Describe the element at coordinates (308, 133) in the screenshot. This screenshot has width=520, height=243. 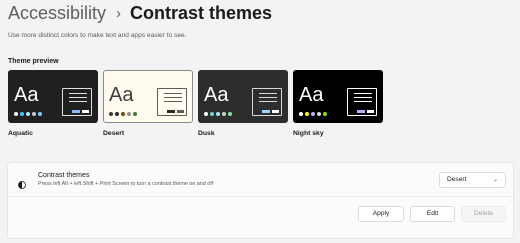
I see `theme-name: Night sky` at that location.